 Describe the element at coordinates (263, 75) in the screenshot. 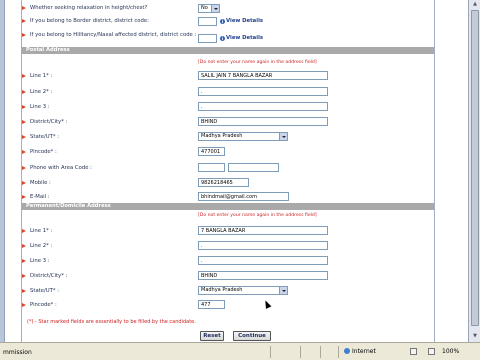

I see `postal-line1-input` at that location.